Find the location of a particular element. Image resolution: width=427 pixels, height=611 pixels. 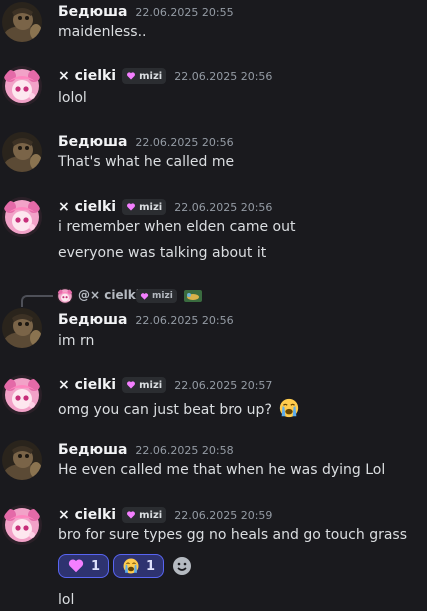

timestamp: 22.06.2025 20:57 is located at coordinates (223, 385).